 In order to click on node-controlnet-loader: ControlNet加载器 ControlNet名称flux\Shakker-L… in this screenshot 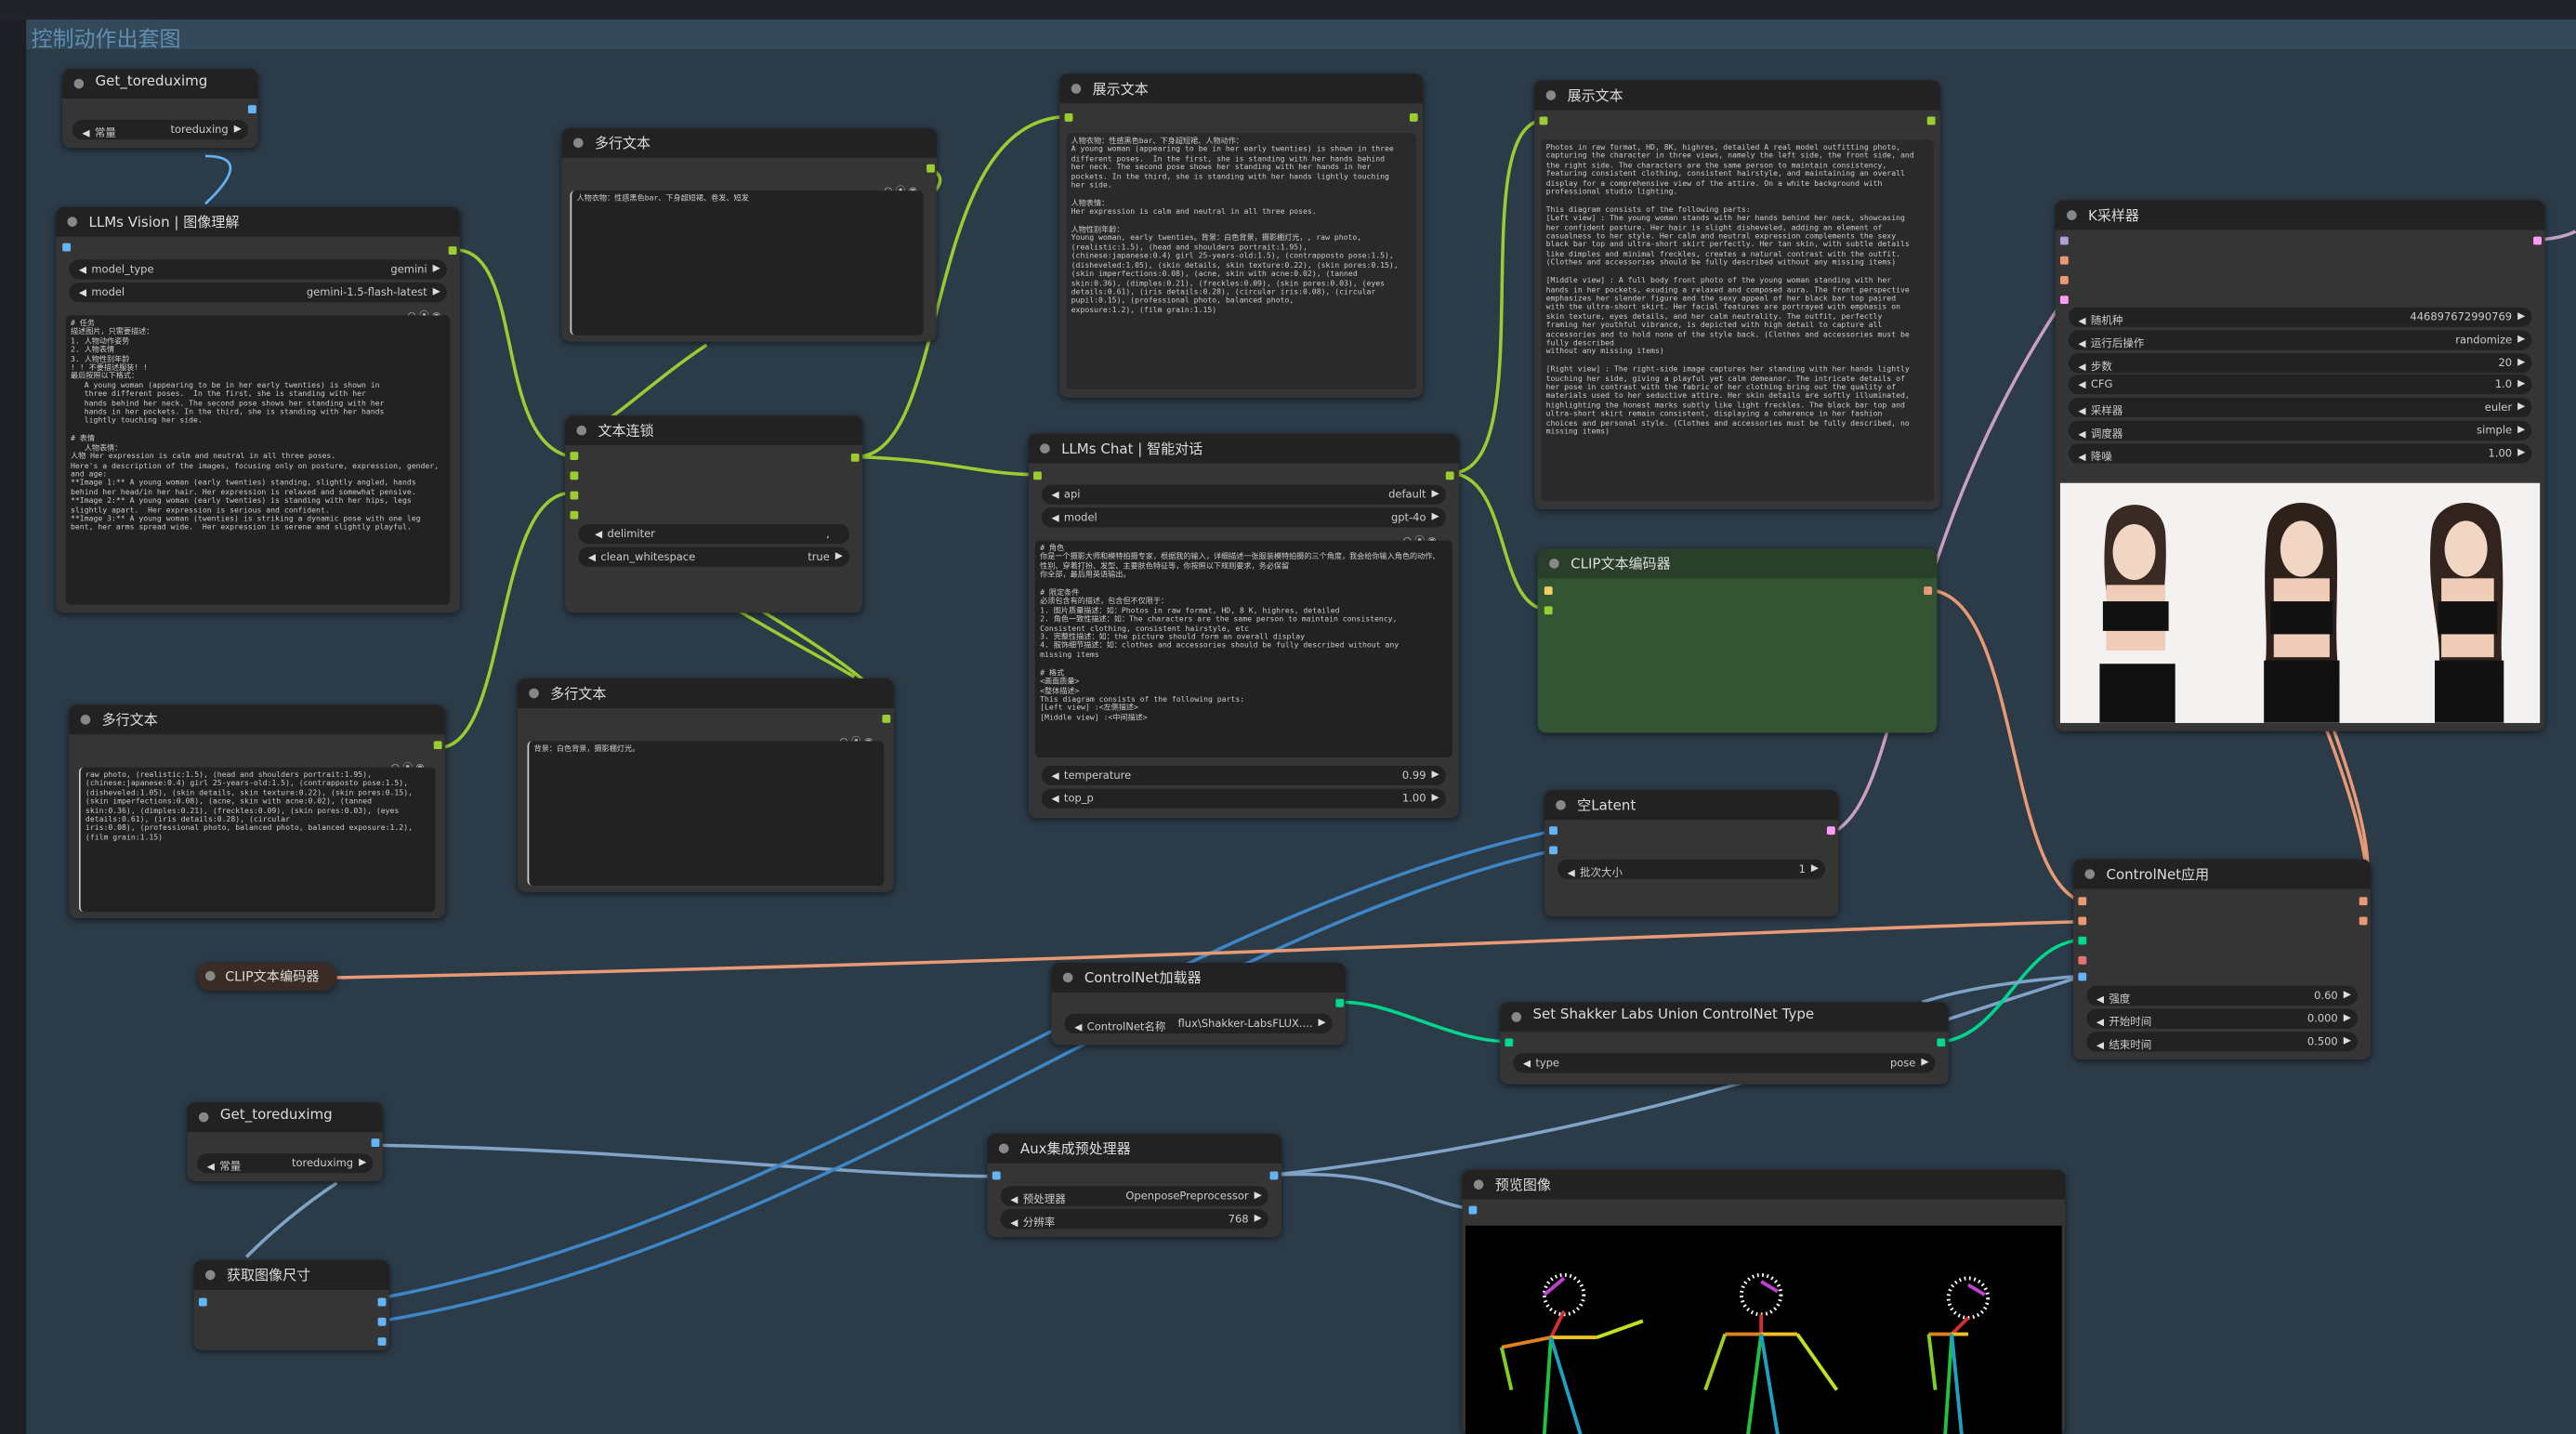, I will do `click(1198, 1004)`.